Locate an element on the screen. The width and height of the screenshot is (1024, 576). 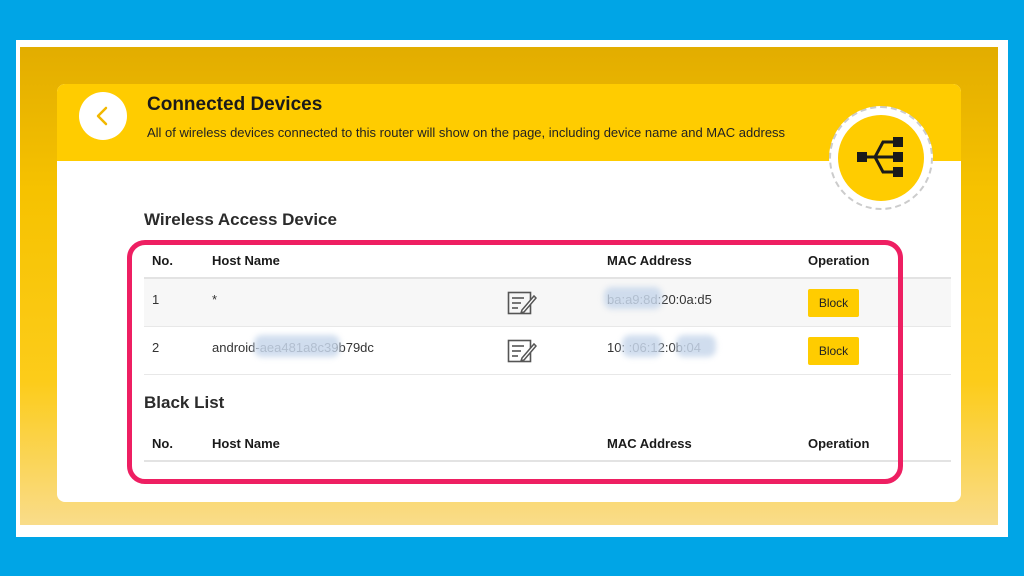
blacklist-section-title: Black List is located at coordinates (184, 402).